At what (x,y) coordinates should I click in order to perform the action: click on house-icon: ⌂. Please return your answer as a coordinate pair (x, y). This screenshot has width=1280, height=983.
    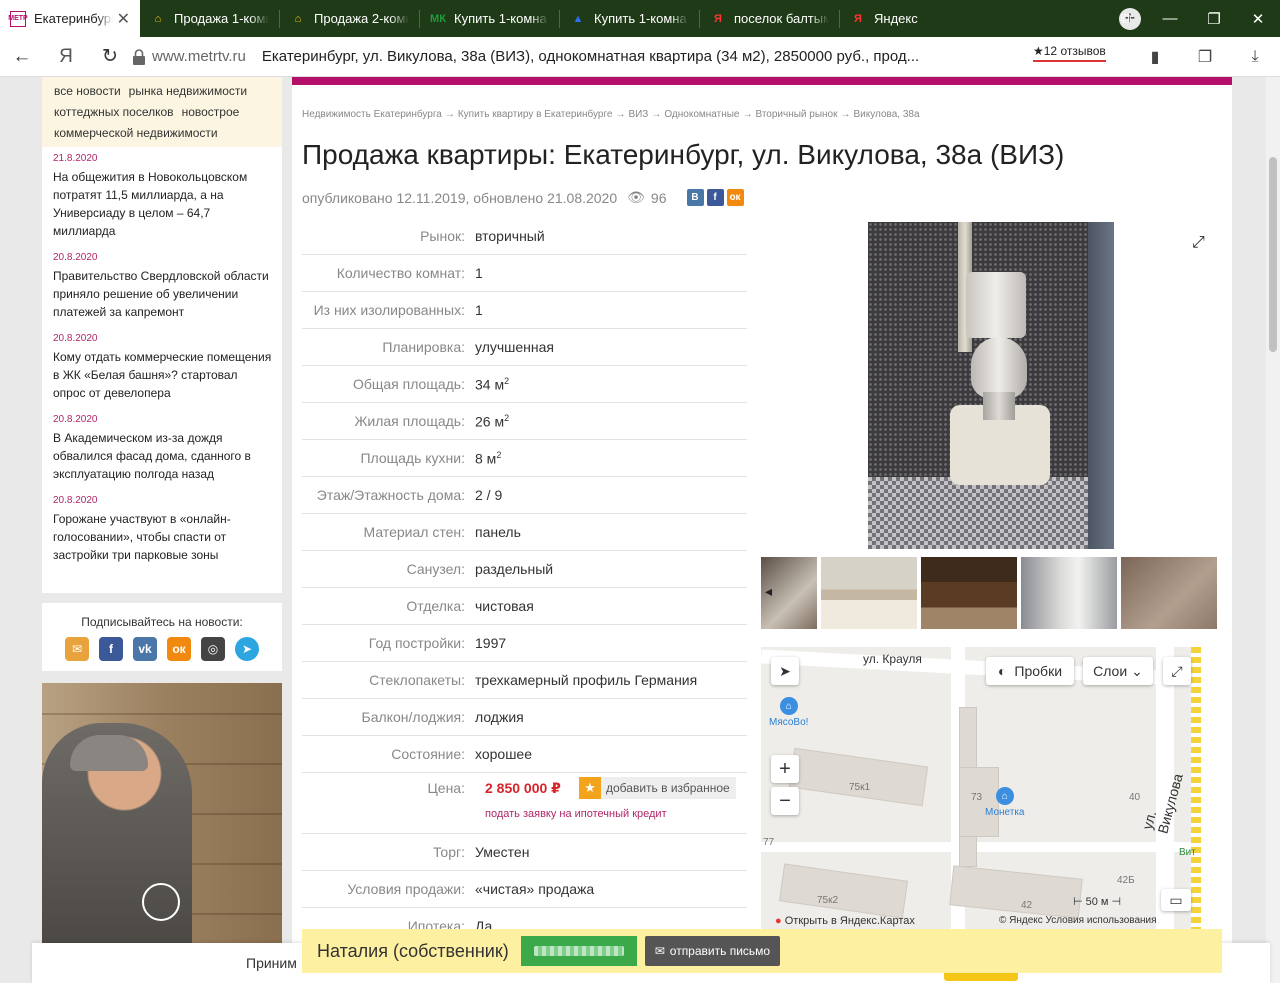
    Looking at the image, I should click on (158, 18).